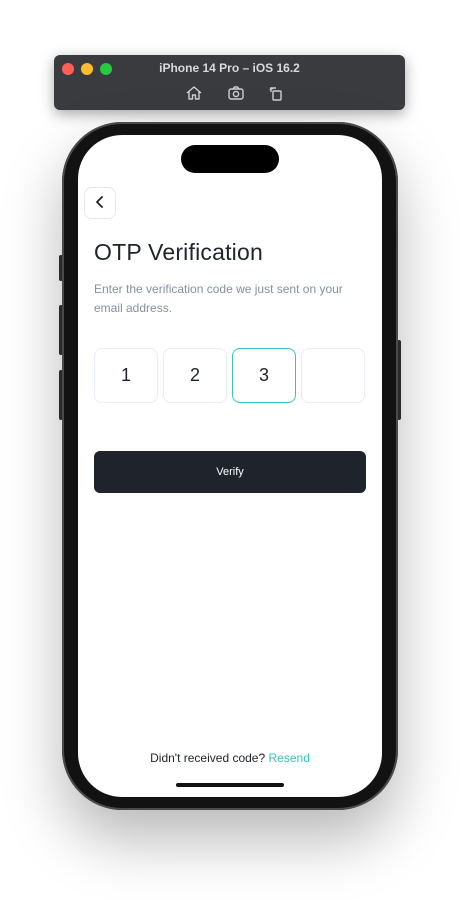 This screenshot has height=900, width=460. Describe the element at coordinates (194, 93) in the screenshot. I see `home-icon` at that location.